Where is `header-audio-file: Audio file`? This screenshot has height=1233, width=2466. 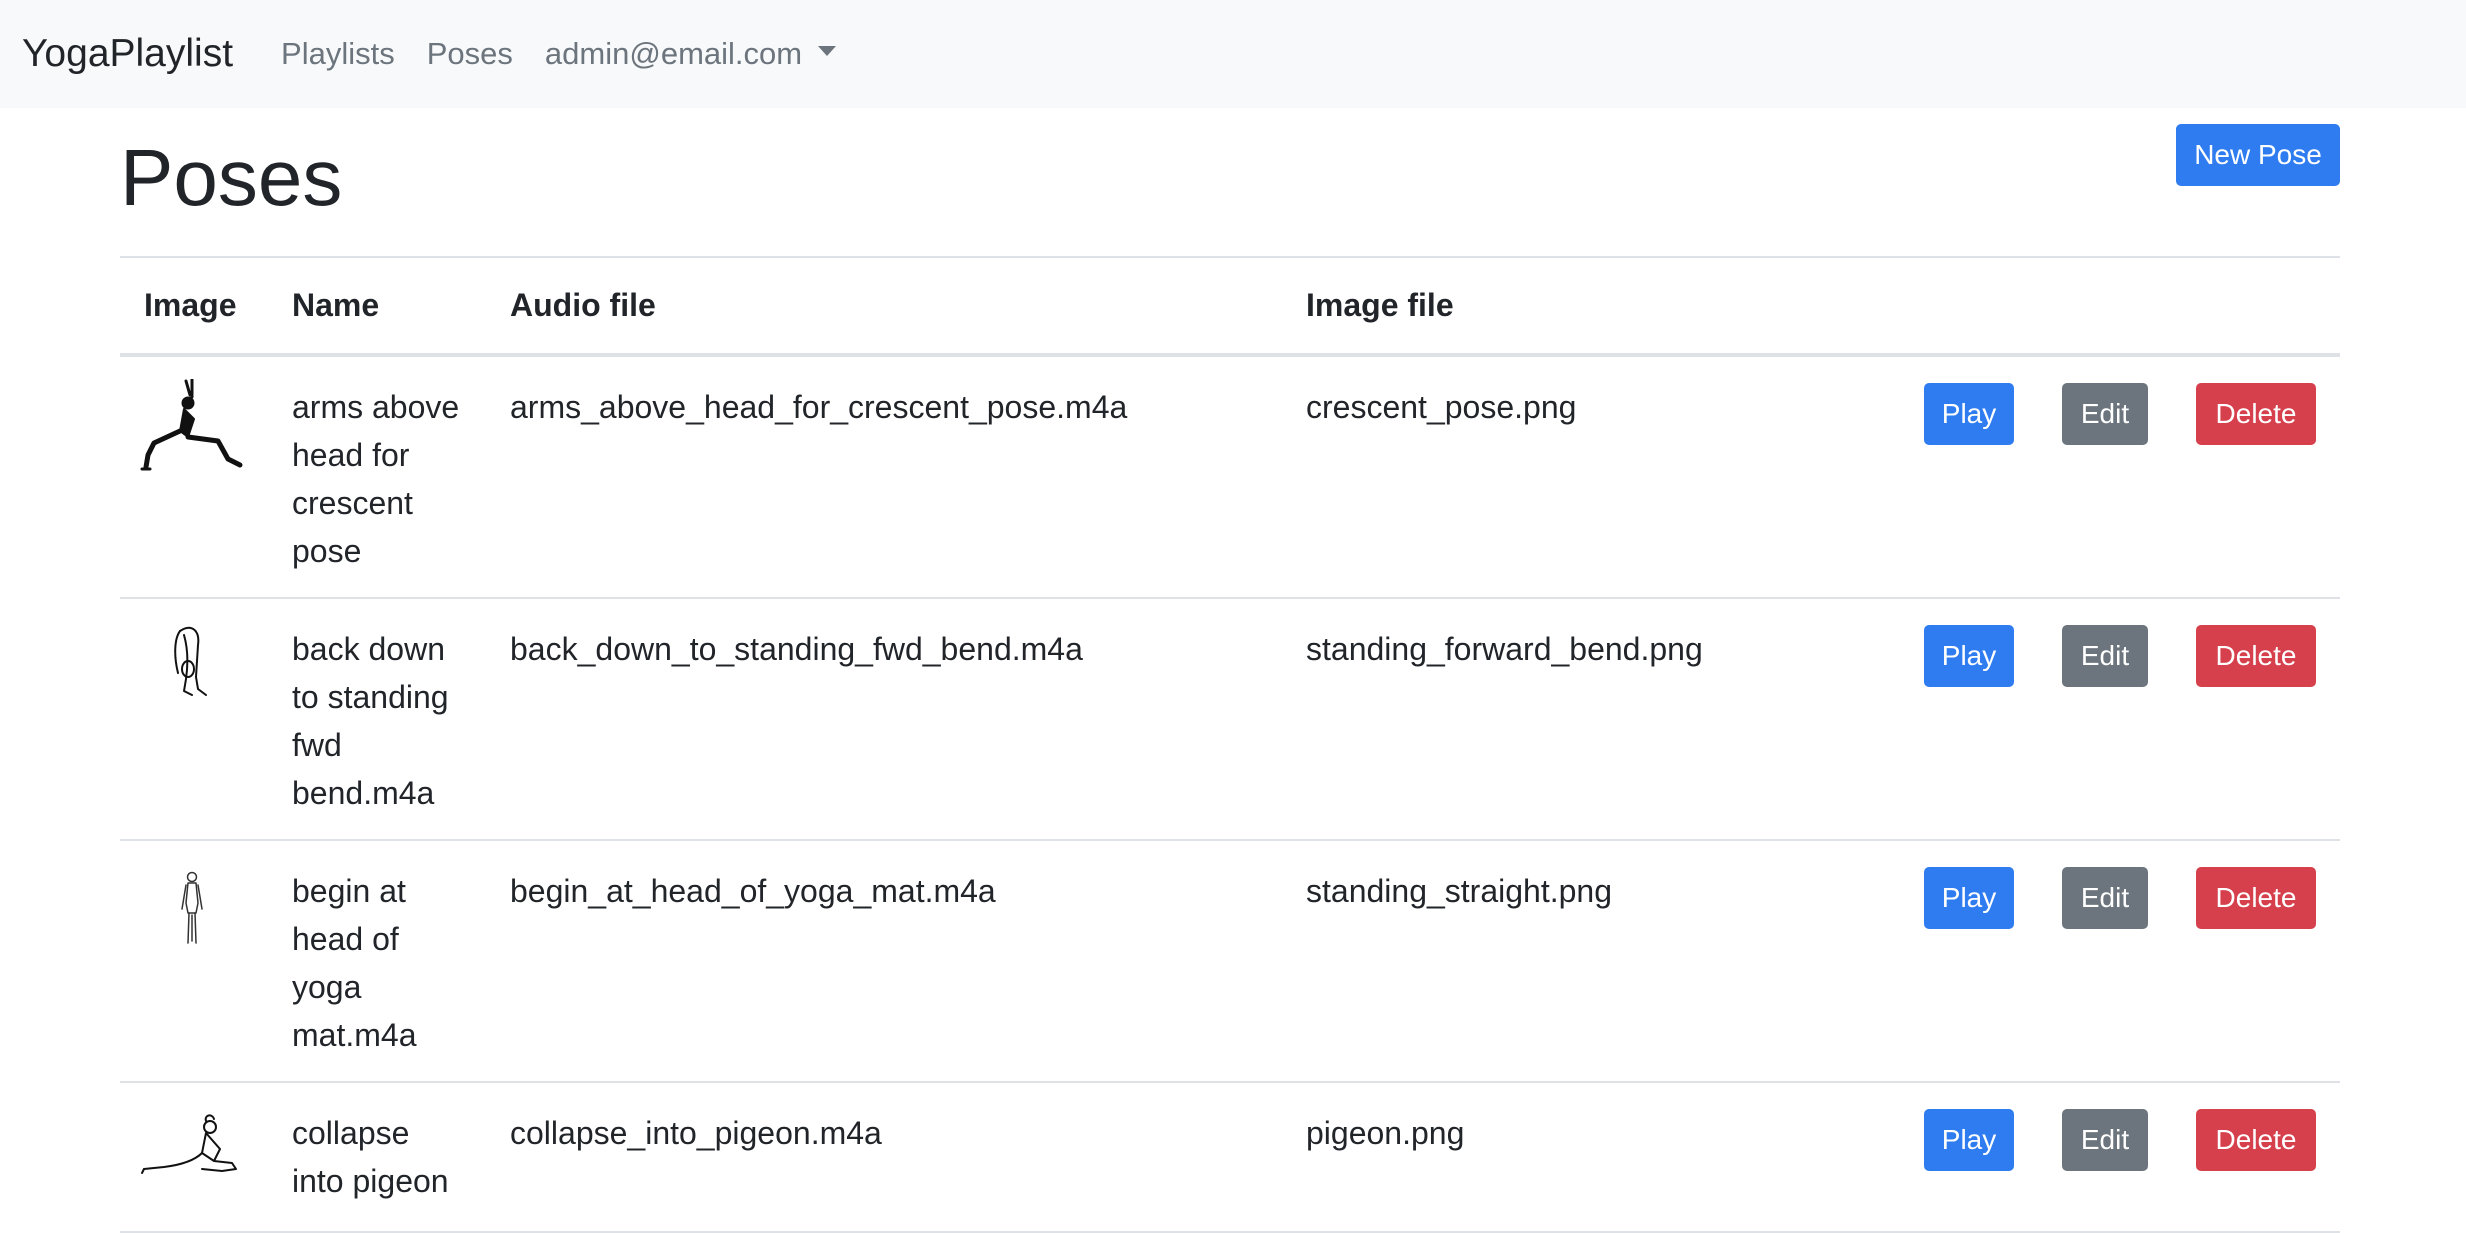
header-audio-file: Audio file is located at coordinates (884, 306).